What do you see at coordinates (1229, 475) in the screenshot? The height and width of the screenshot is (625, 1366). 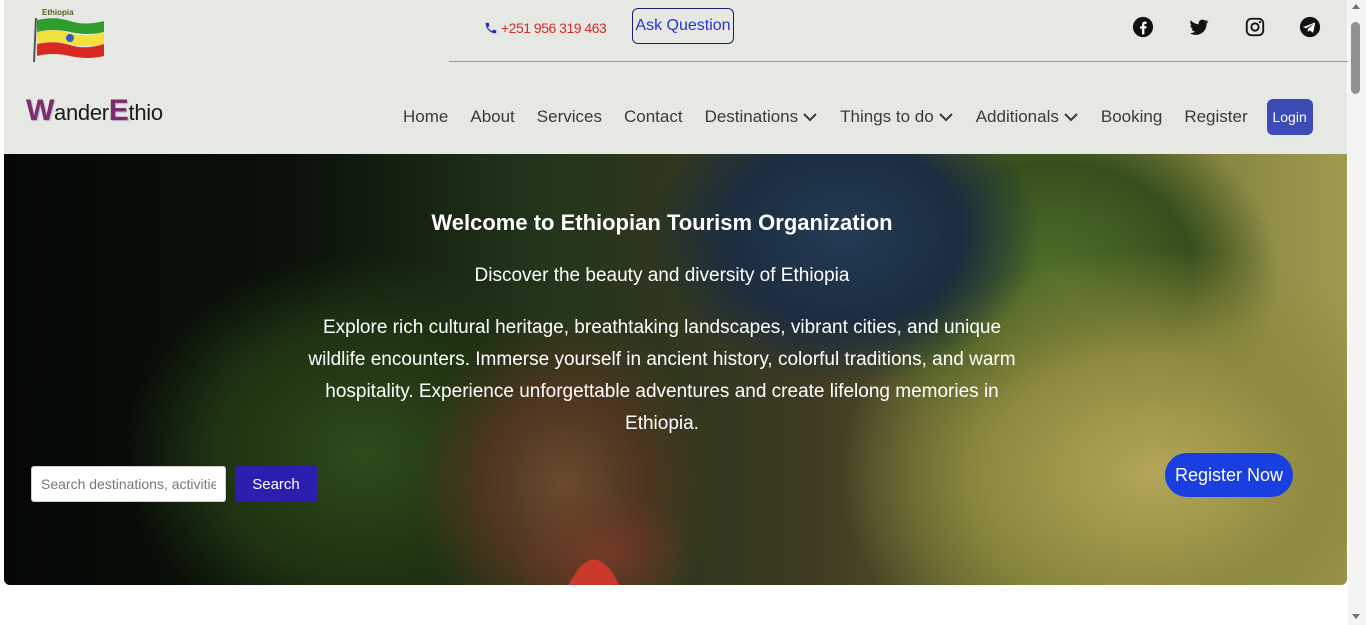 I see `register-now-button: Register Now` at bounding box center [1229, 475].